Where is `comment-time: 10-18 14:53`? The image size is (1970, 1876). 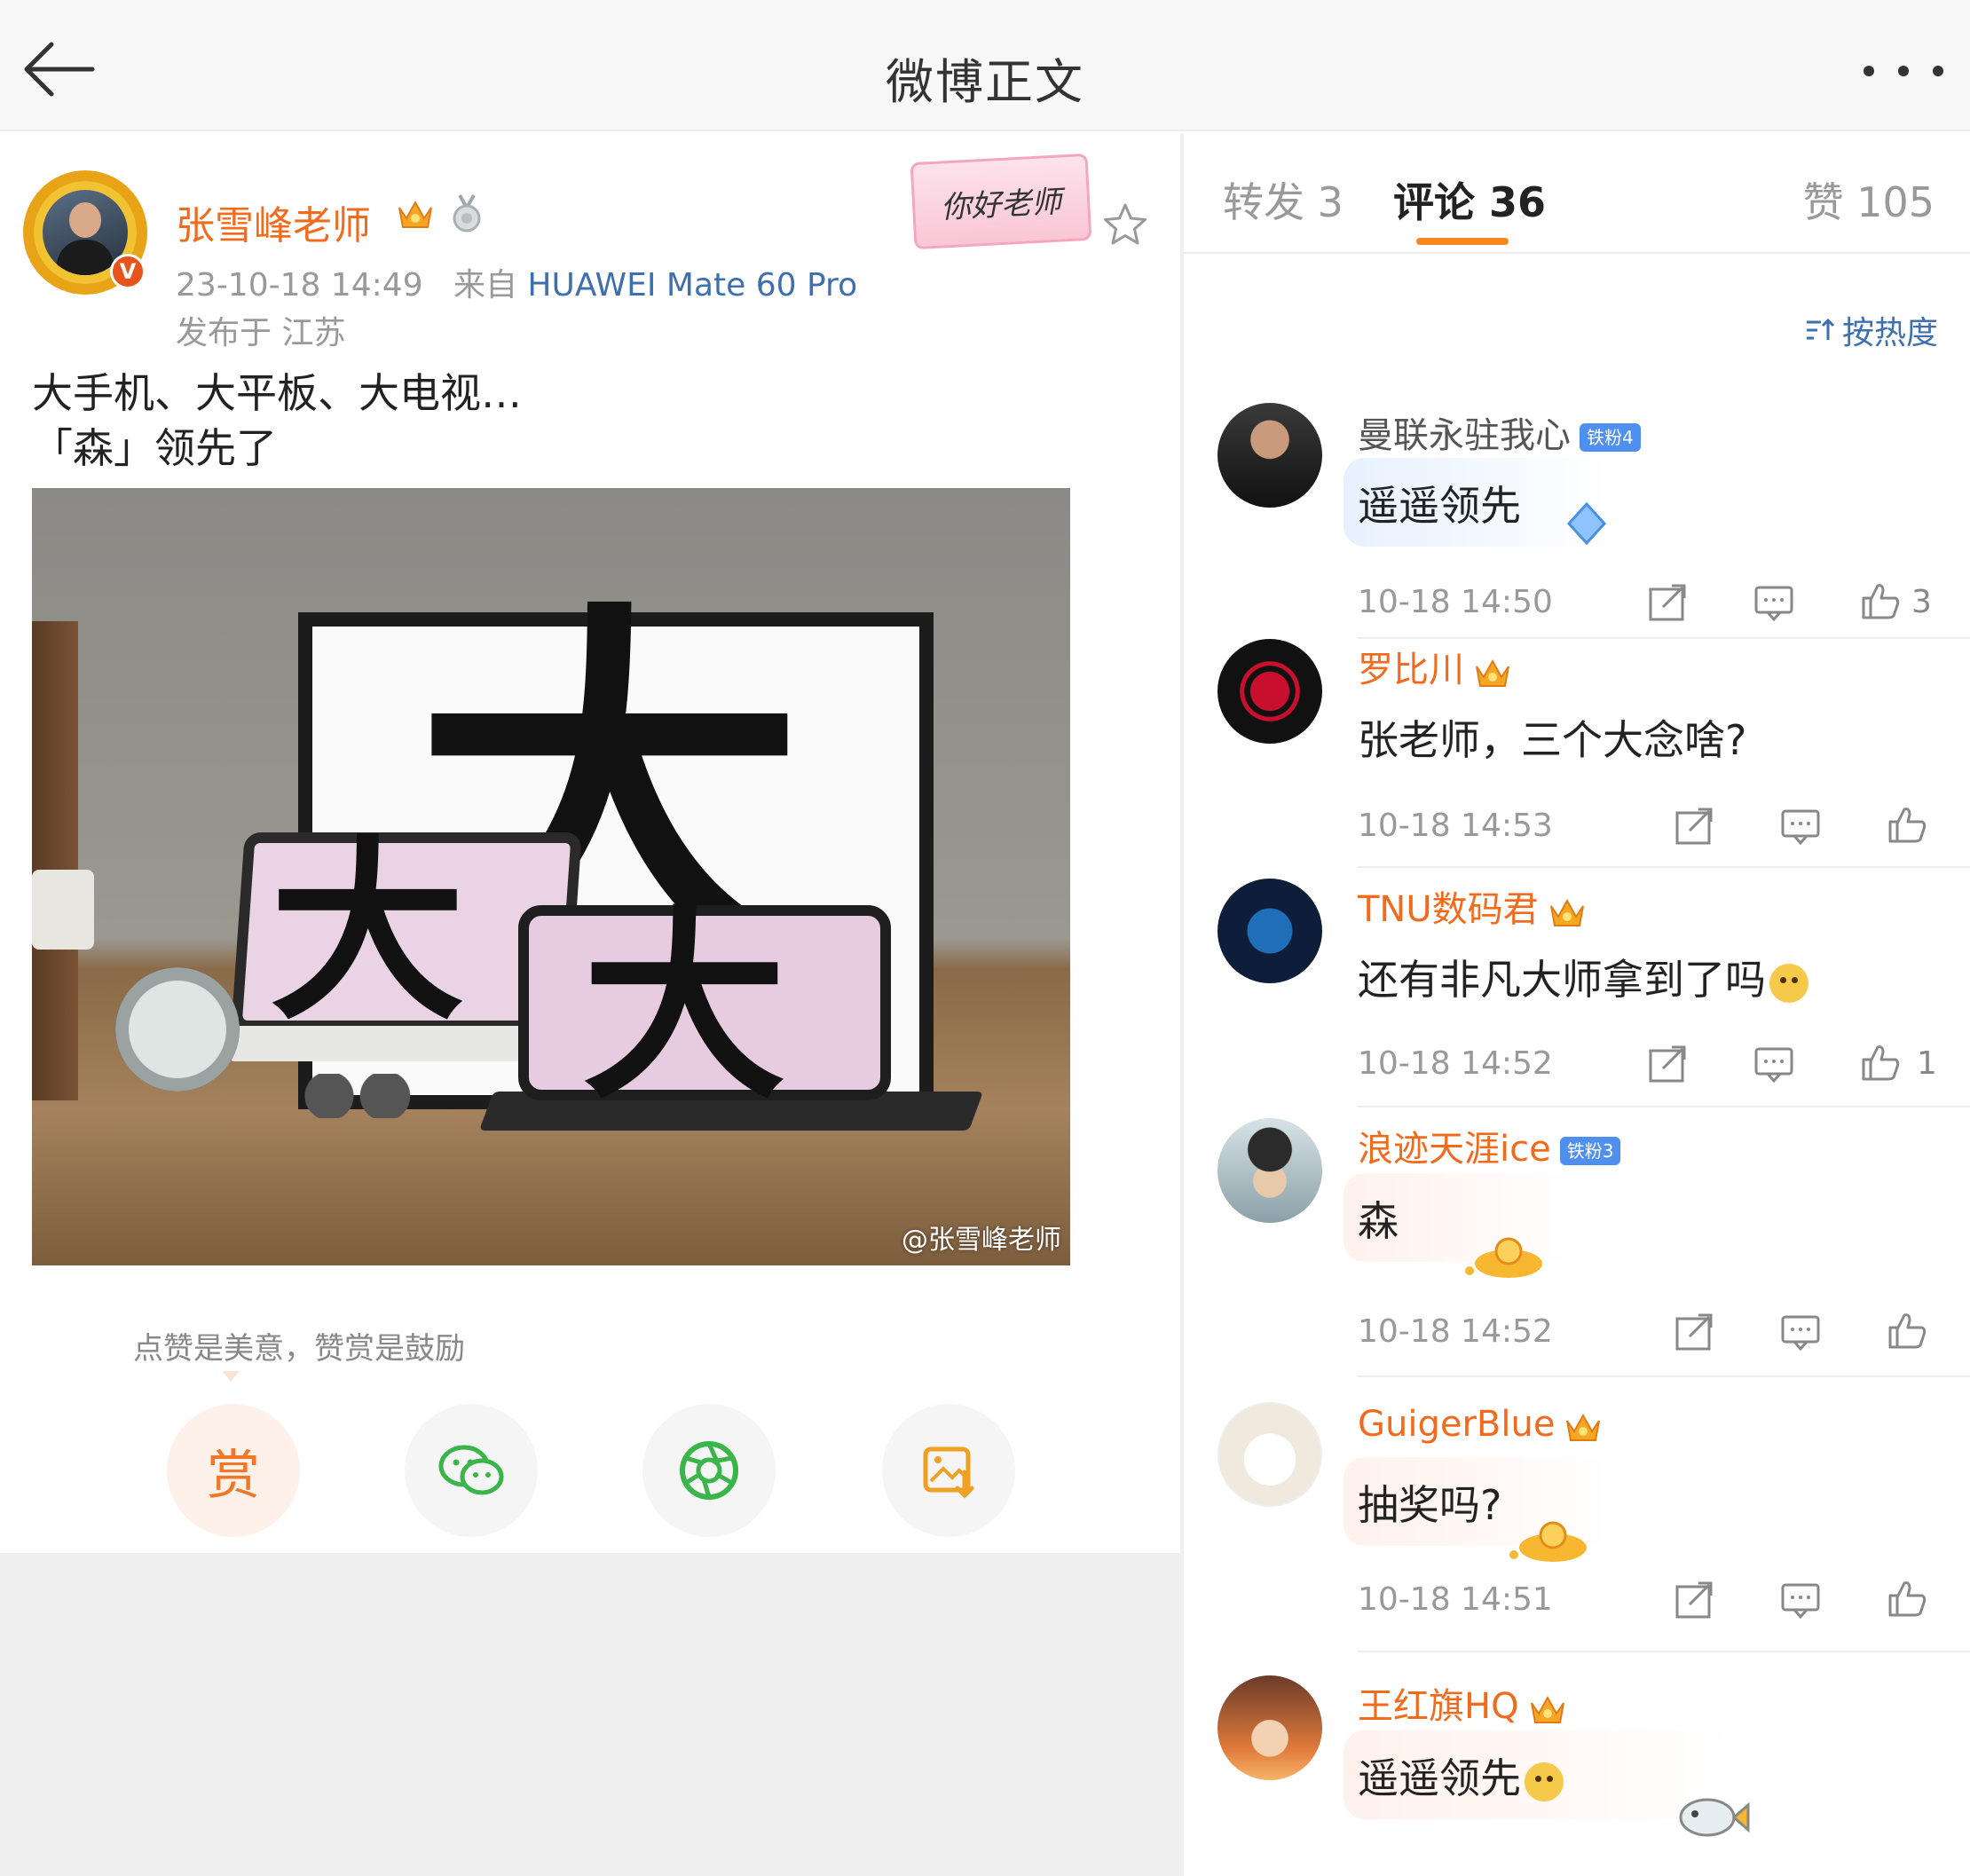
comment-time: 10-18 14:53 is located at coordinates (1456, 826).